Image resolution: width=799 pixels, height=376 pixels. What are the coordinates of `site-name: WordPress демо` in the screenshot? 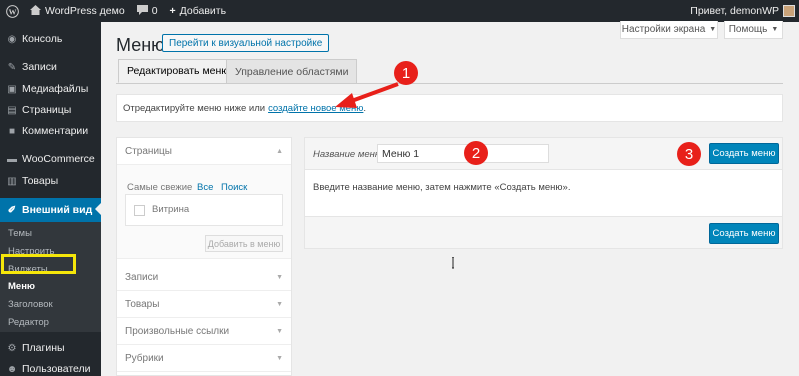 It's located at (85, 11).